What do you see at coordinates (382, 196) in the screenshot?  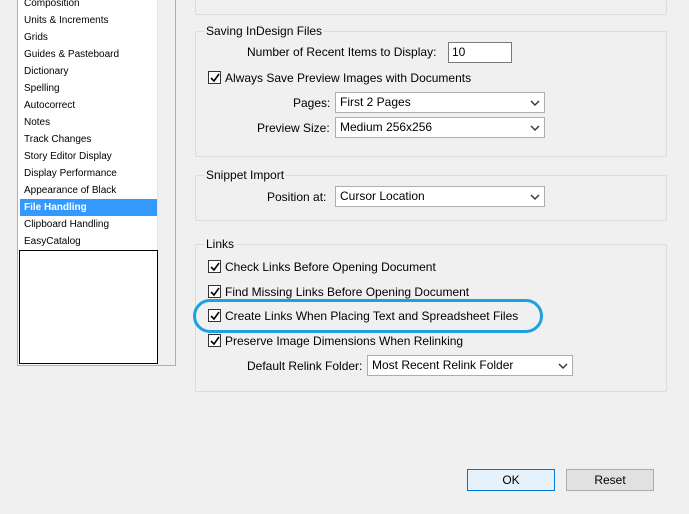 I see `position-at-select-value: Cursor Location` at bounding box center [382, 196].